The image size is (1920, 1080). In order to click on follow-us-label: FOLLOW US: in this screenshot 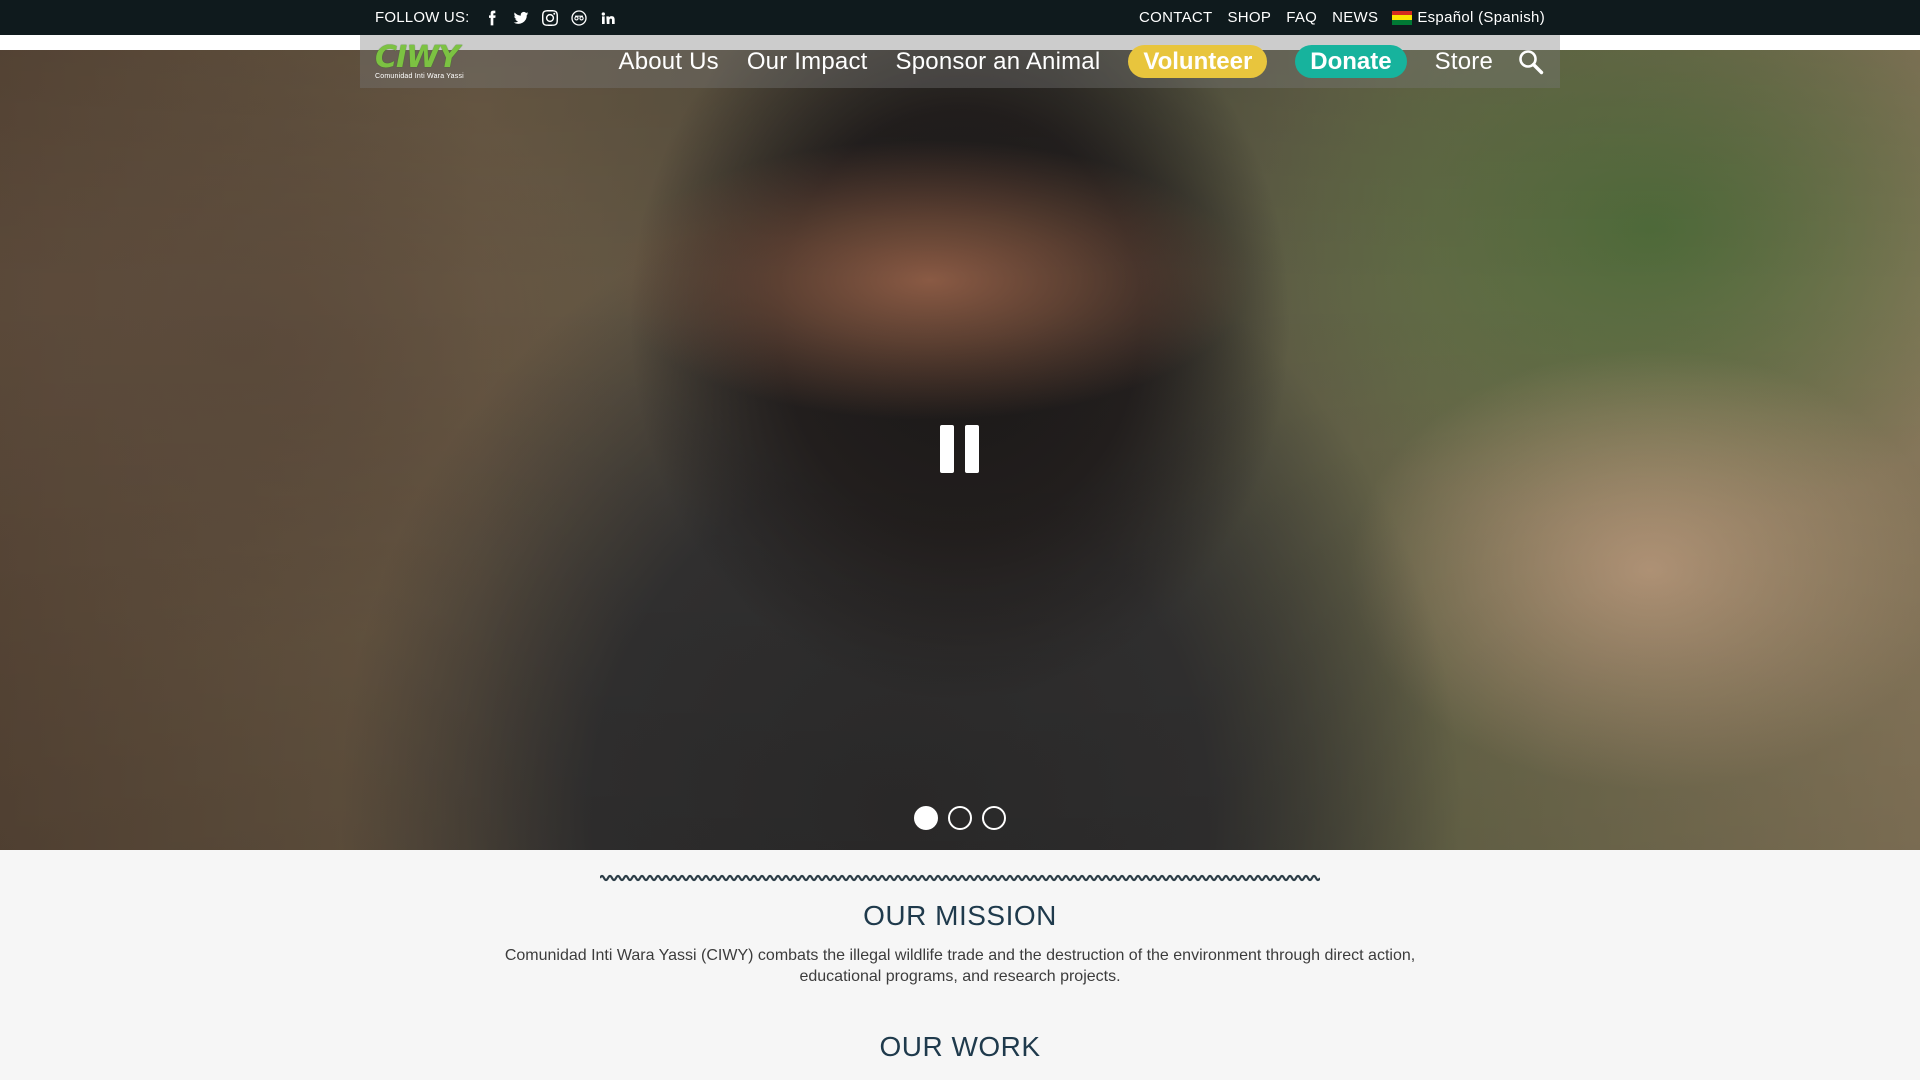, I will do `click(422, 17)`.